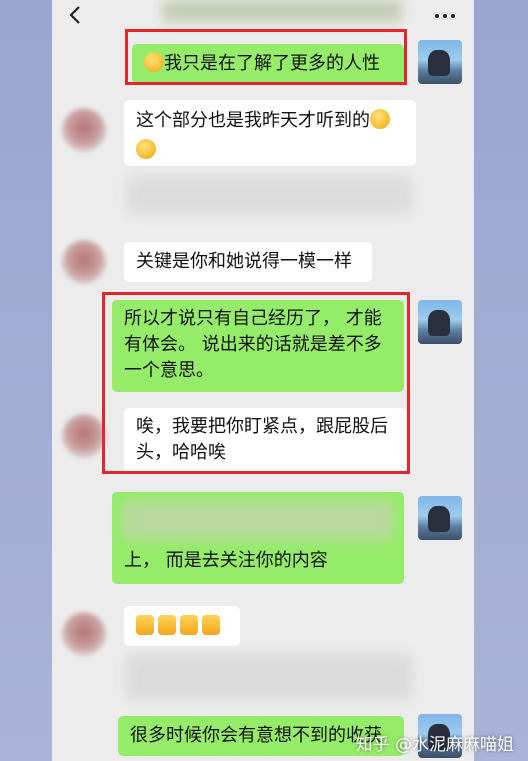 The image size is (528, 761). What do you see at coordinates (76, 15) in the screenshot?
I see `chevron-left-icon` at bounding box center [76, 15].